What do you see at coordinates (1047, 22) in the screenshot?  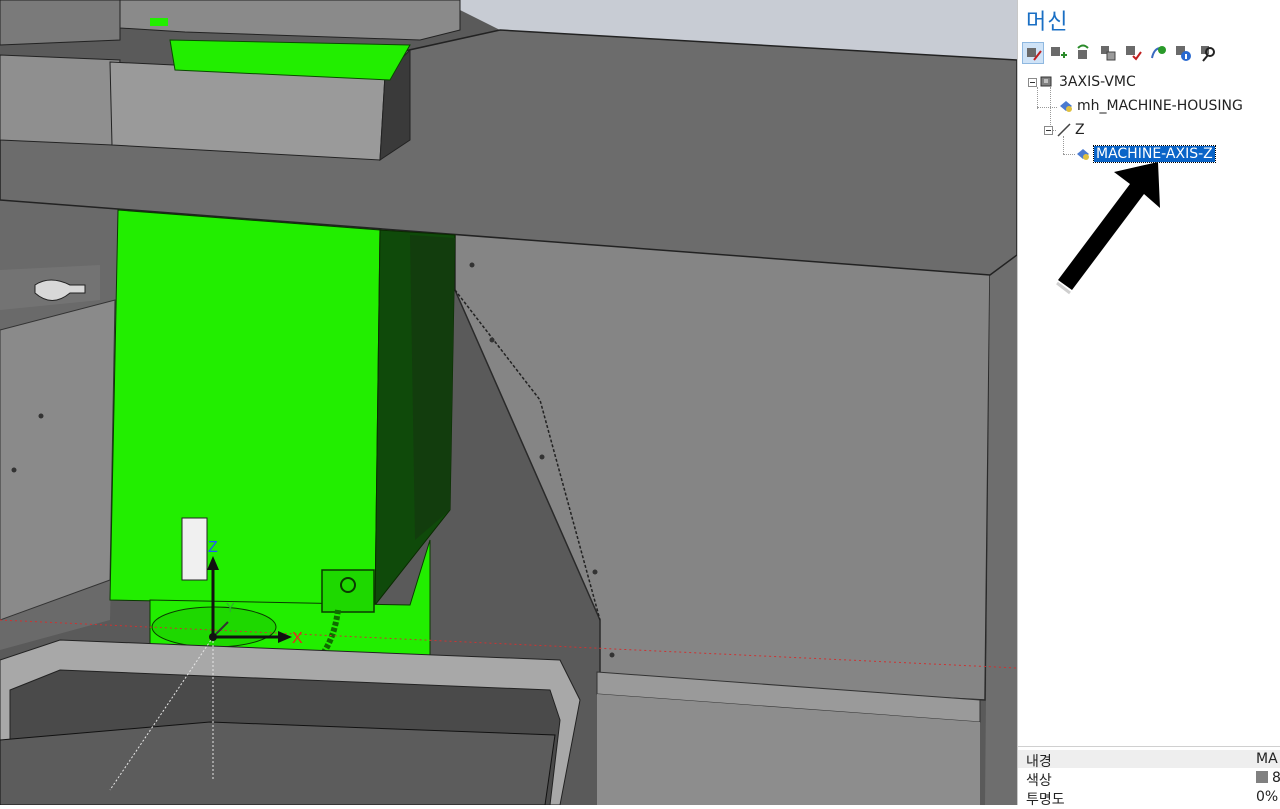 I see `panel-title: 머신` at bounding box center [1047, 22].